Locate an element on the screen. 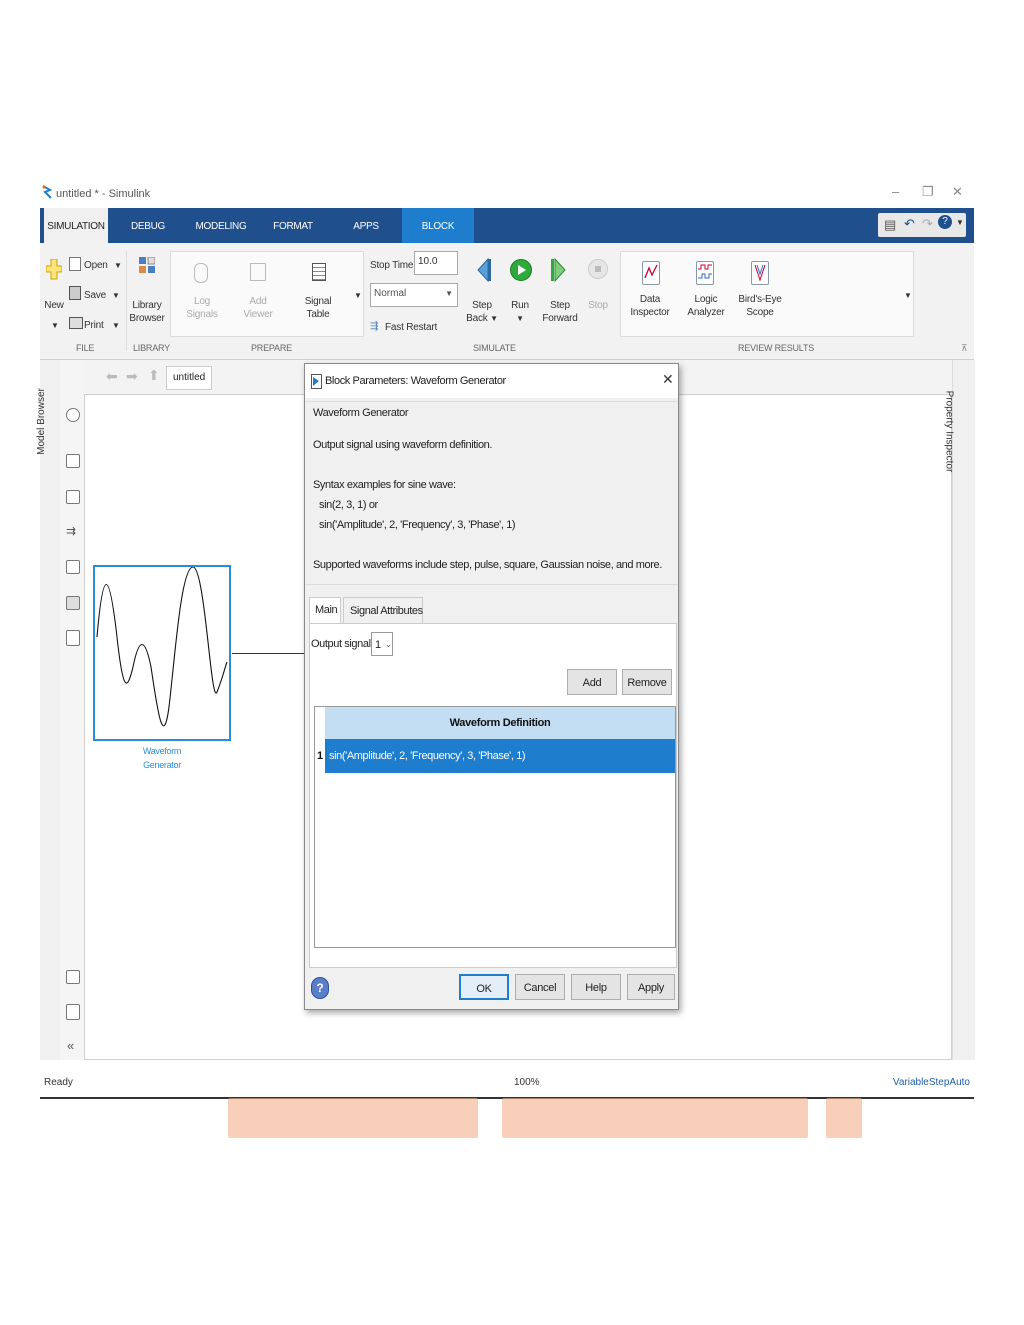 The height and width of the screenshot is (1325, 1024). tab-modeling: MODELING is located at coordinates (221, 225).